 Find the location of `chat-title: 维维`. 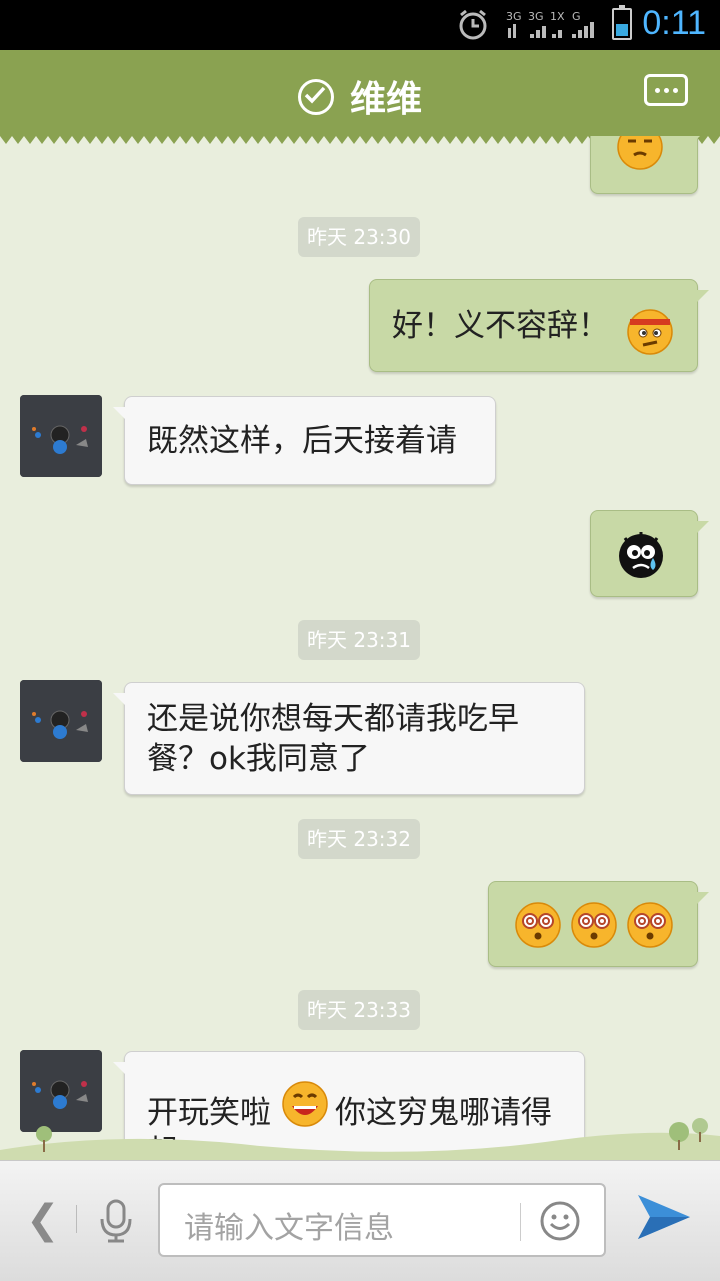

chat-title: 维维 is located at coordinates (360, 96).